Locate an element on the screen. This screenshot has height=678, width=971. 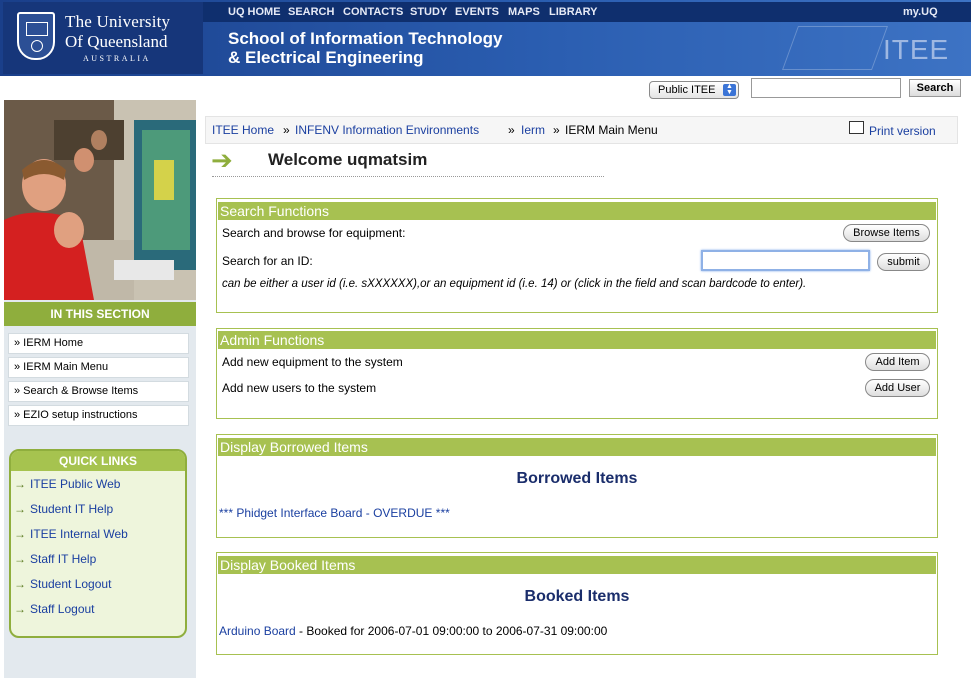
quick-link-staff-logout: → Staff Logout is located at coordinates (54, 609).